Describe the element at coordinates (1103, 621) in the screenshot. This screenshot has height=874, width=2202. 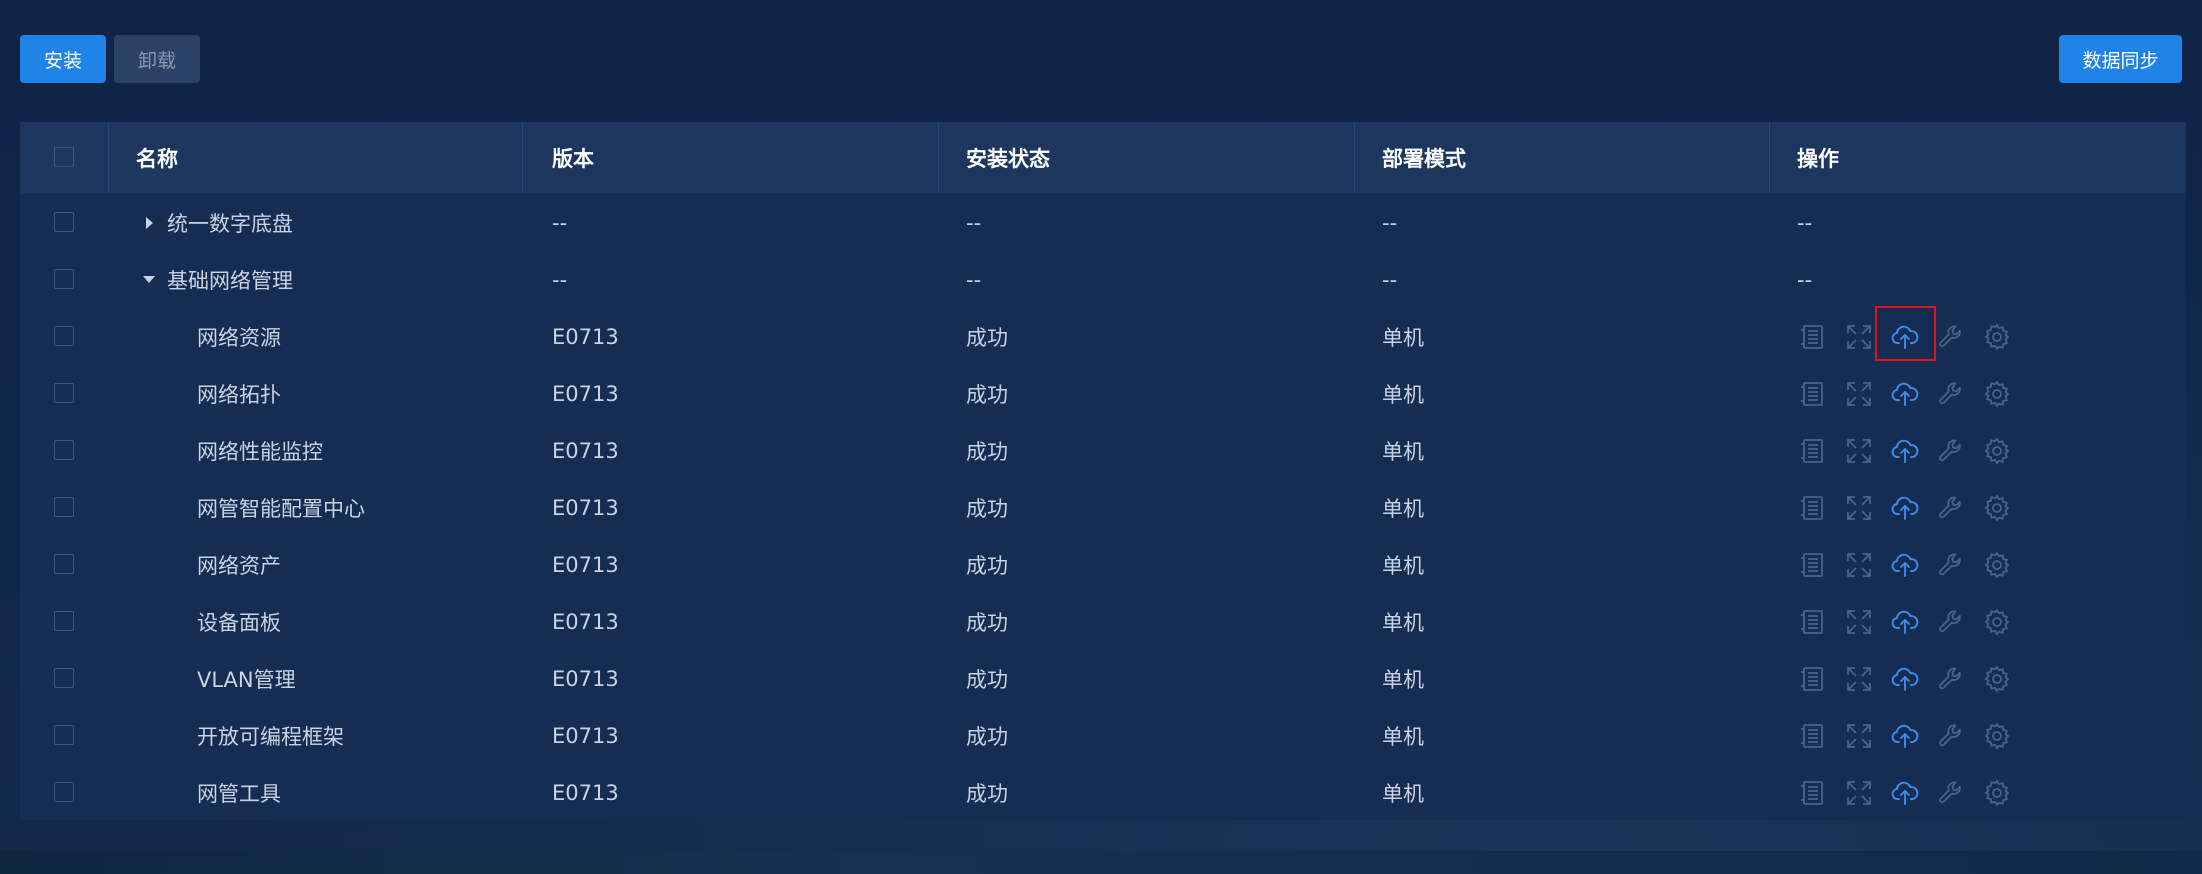
I see `table-row: 设备面板 E0713 成功 单机` at that location.